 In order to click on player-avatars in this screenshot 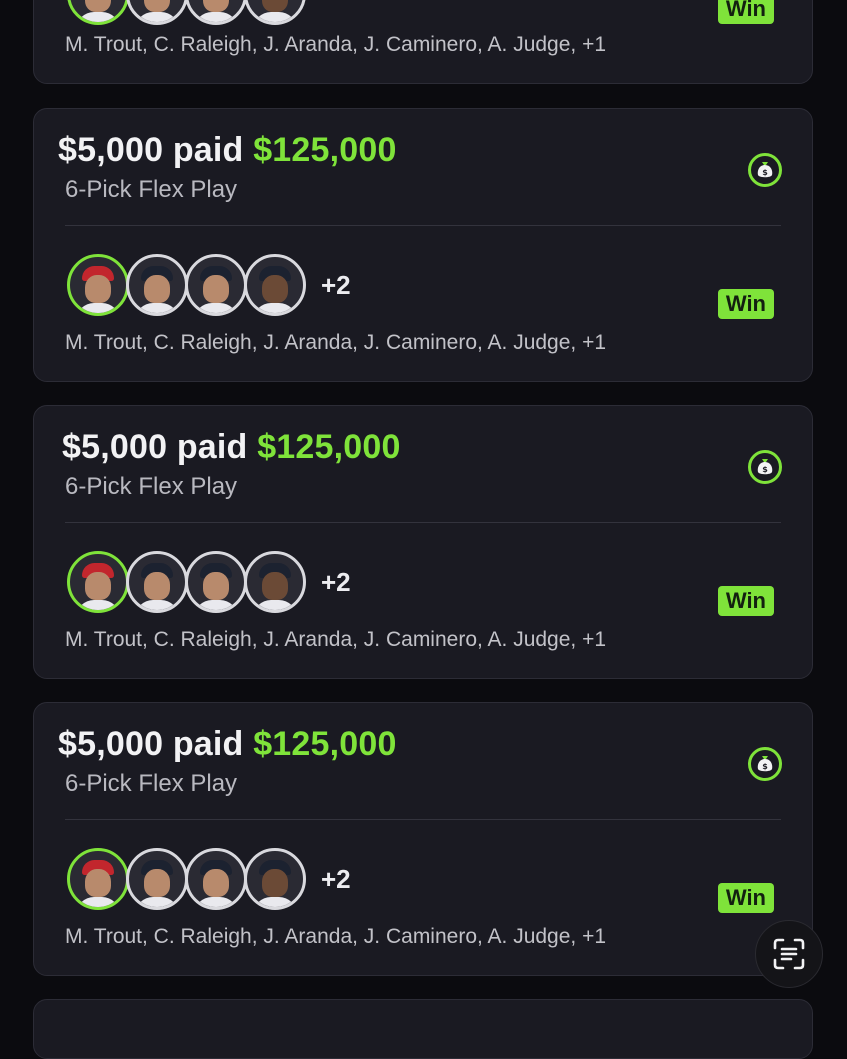, I will do `click(186, 13)`.